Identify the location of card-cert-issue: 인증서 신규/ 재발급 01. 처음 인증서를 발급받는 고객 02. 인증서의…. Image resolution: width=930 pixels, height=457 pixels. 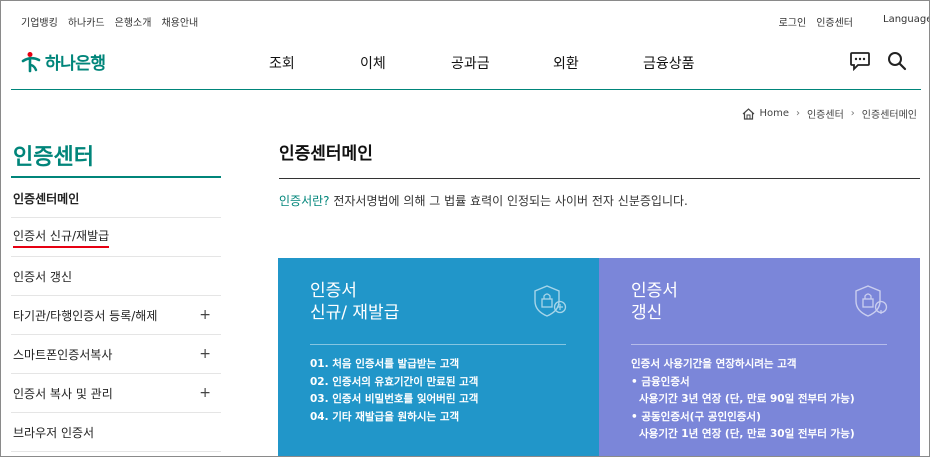
(438, 357).